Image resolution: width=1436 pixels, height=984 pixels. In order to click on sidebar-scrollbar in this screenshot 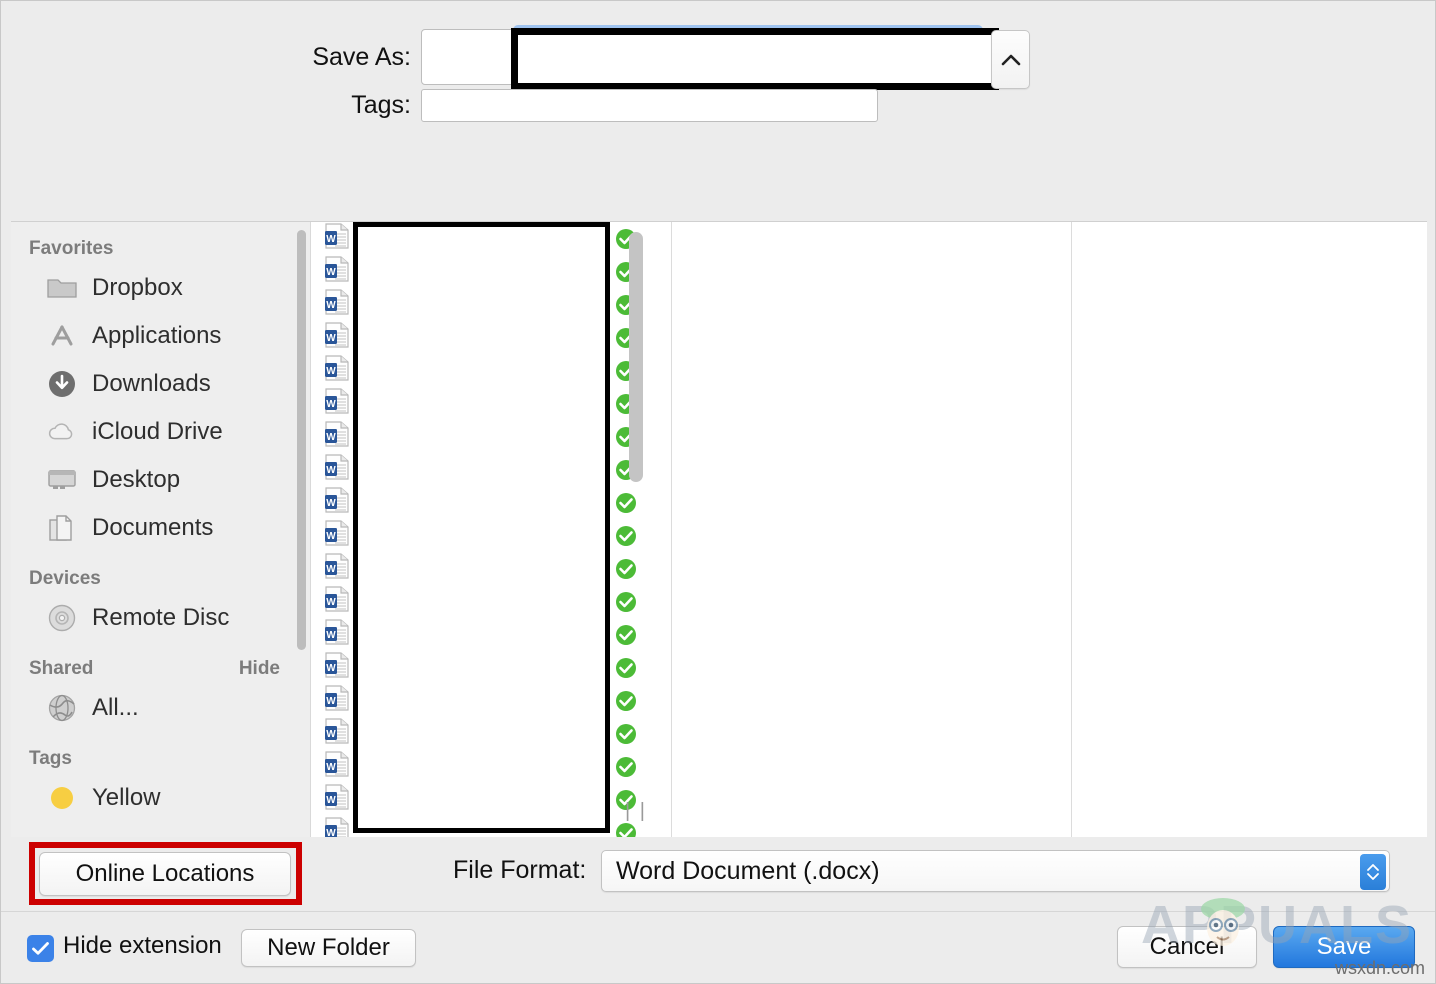, I will do `click(301, 440)`.